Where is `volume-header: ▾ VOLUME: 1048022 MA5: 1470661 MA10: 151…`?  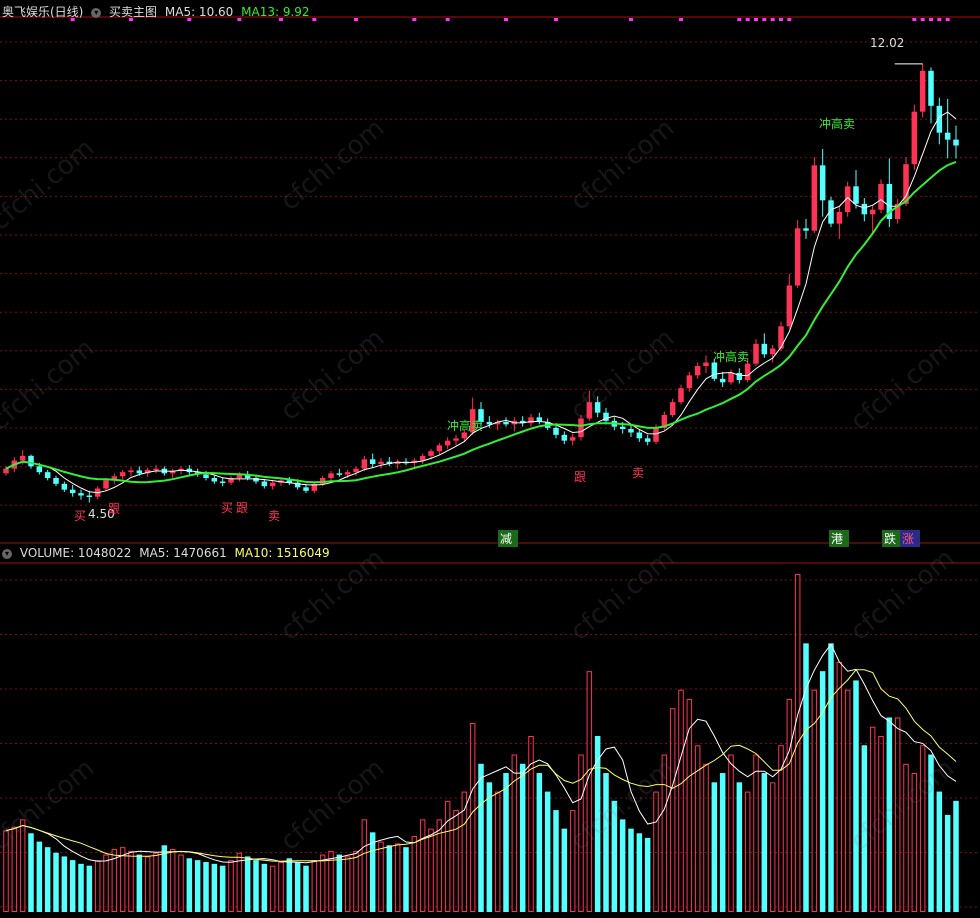
volume-header: ▾ VOLUME: 1048022 MA5: 1470661 MA10: 151… is located at coordinates (168, 553).